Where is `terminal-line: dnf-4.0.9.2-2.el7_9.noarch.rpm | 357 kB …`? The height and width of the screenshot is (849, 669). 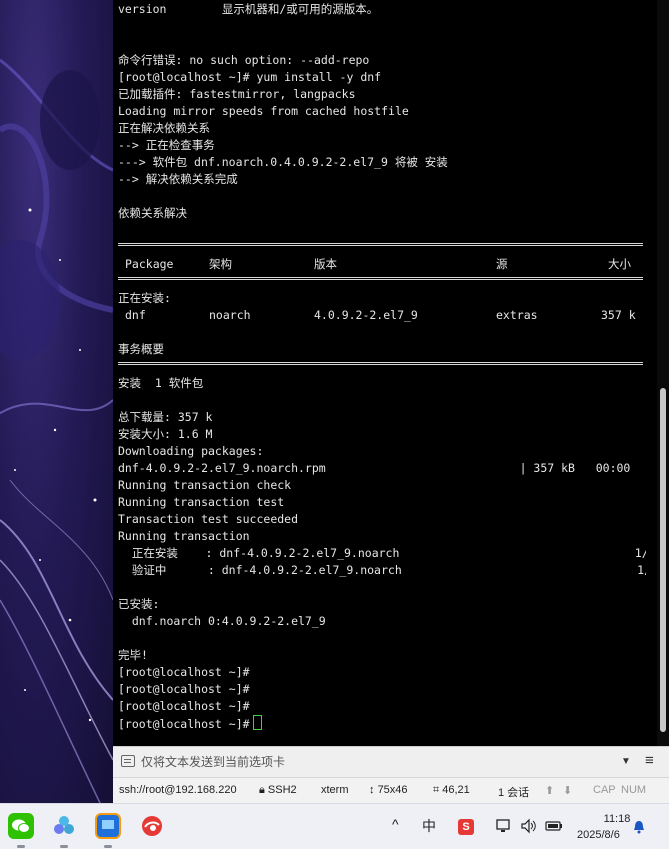 terminal-line: dnf-4.0.9.2-2.el7_9.noarch.rpm | 357 kB … is located at coordinates (374, 468).